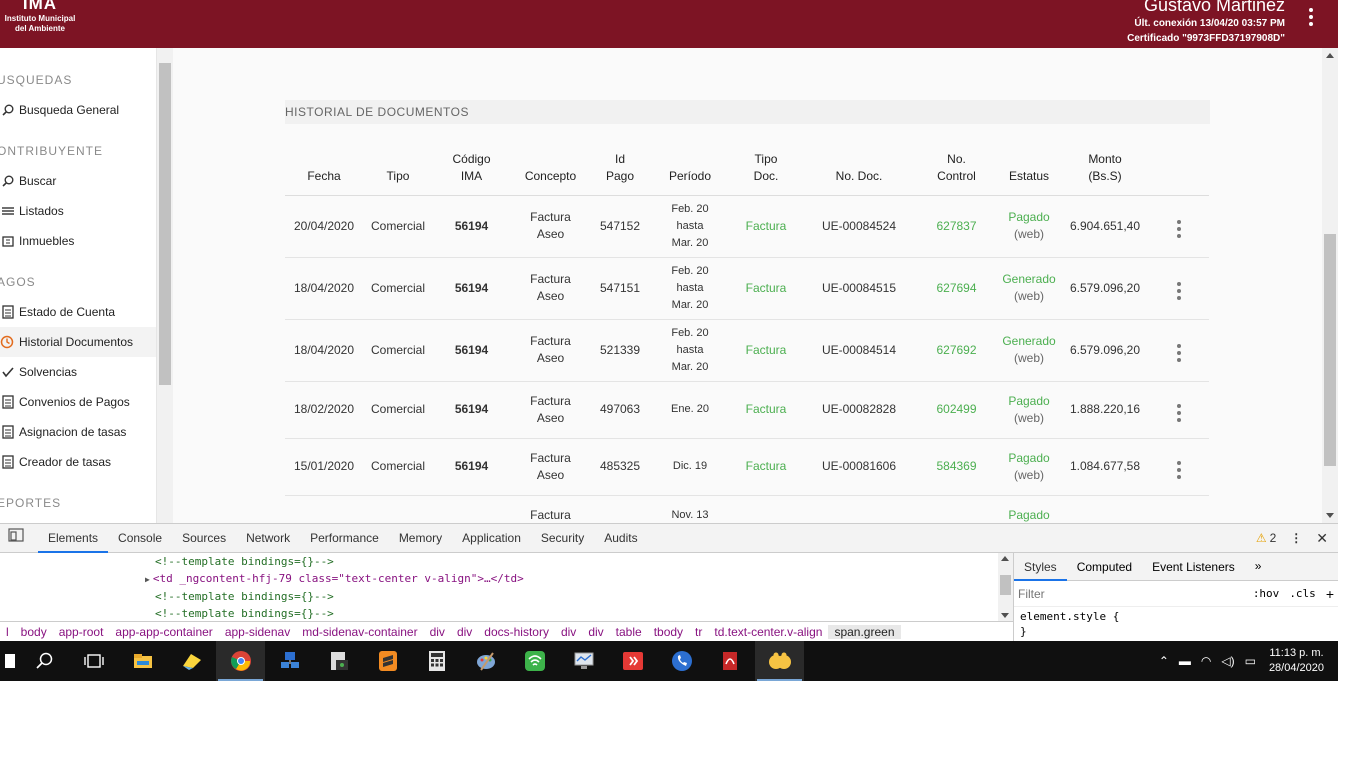 The height and width of the screenshot is (768, 1366). I want to click on devtools-tab-elements: Elements, so click(73, 538).